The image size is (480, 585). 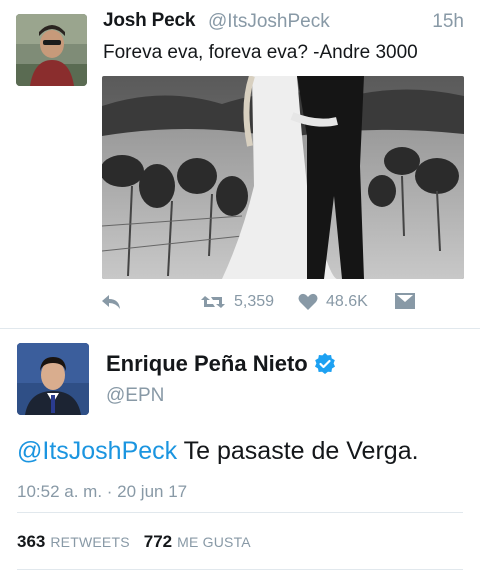 I want to click on tweet-text: @ItsJoshPeck Te pasaste de Verga., so click(x=218, y=451).